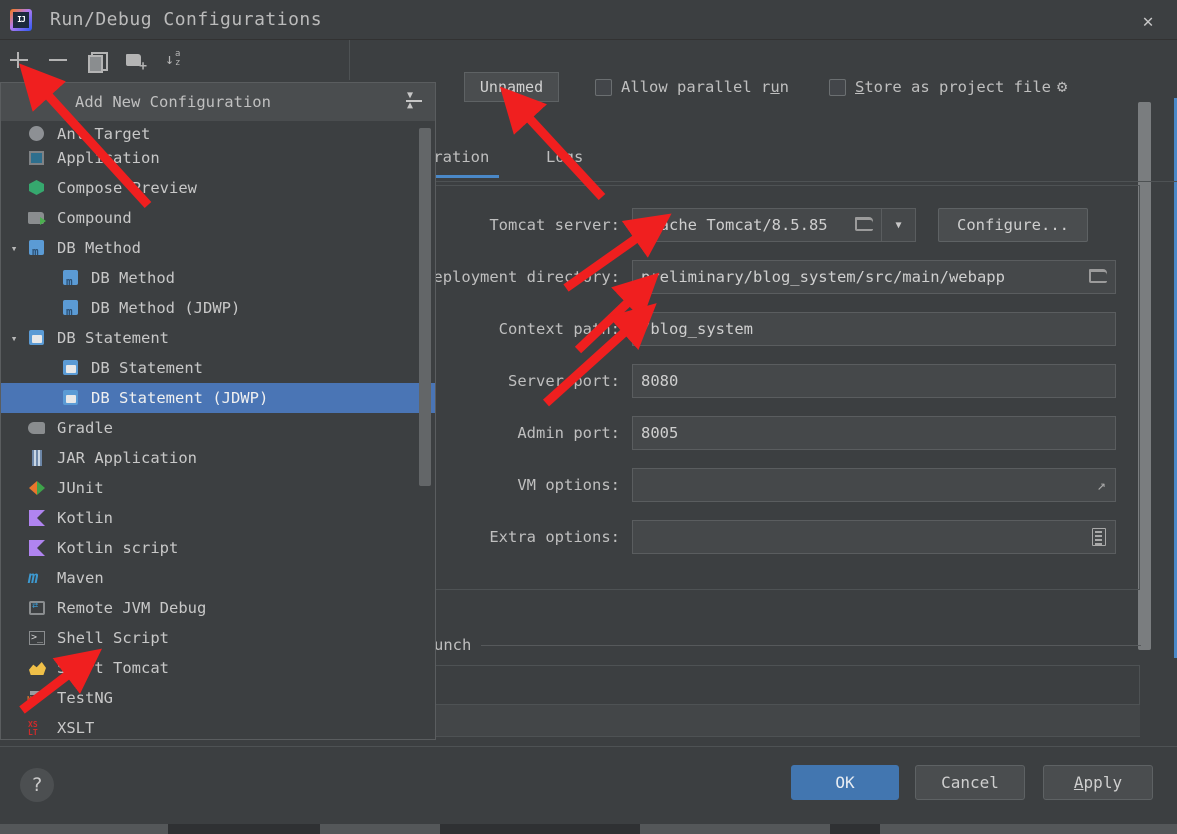  I want to click on tomcat-icon, so click(38, 668).